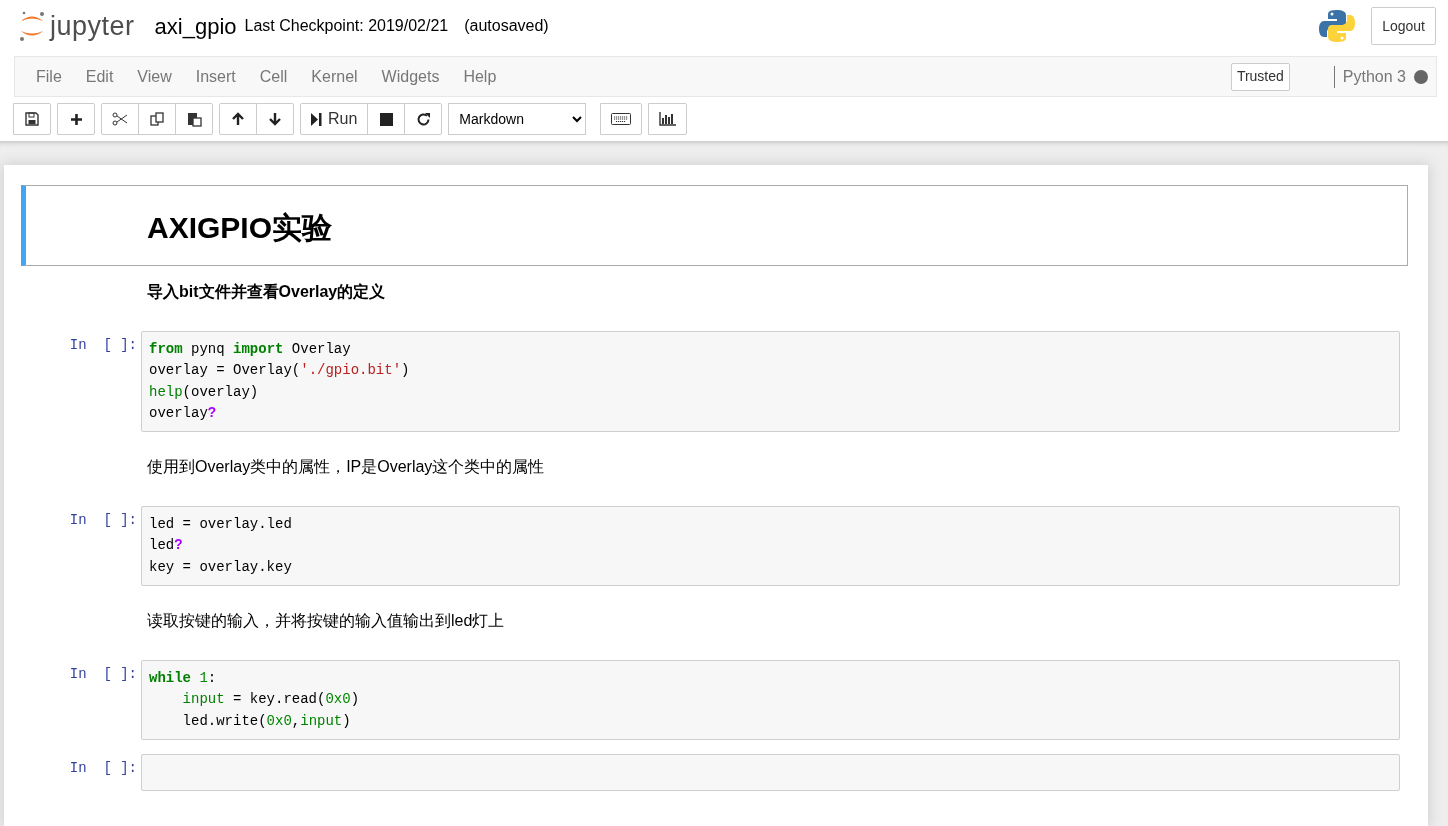  I want to click on section-heading: 导入bit文件并查看Overlay的定义, so click(267, 292).